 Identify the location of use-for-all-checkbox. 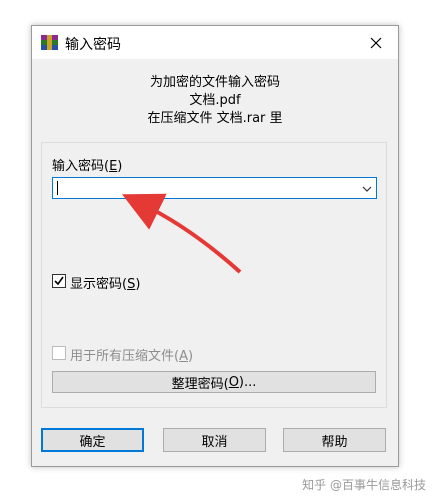
(59, 353).